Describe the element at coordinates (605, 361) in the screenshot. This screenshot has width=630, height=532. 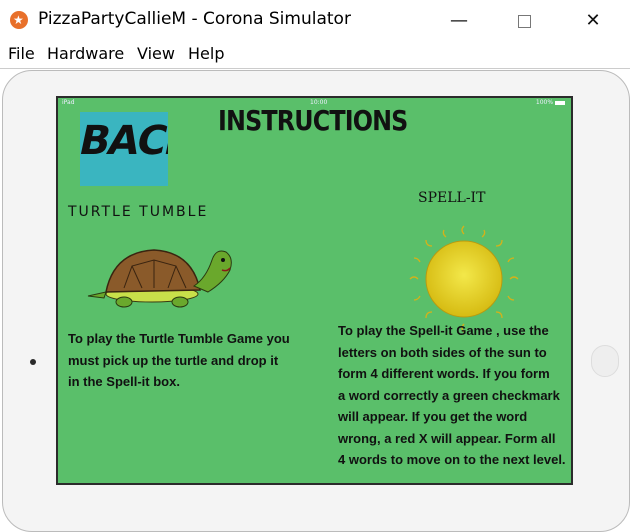
I see `home-button` at that location.